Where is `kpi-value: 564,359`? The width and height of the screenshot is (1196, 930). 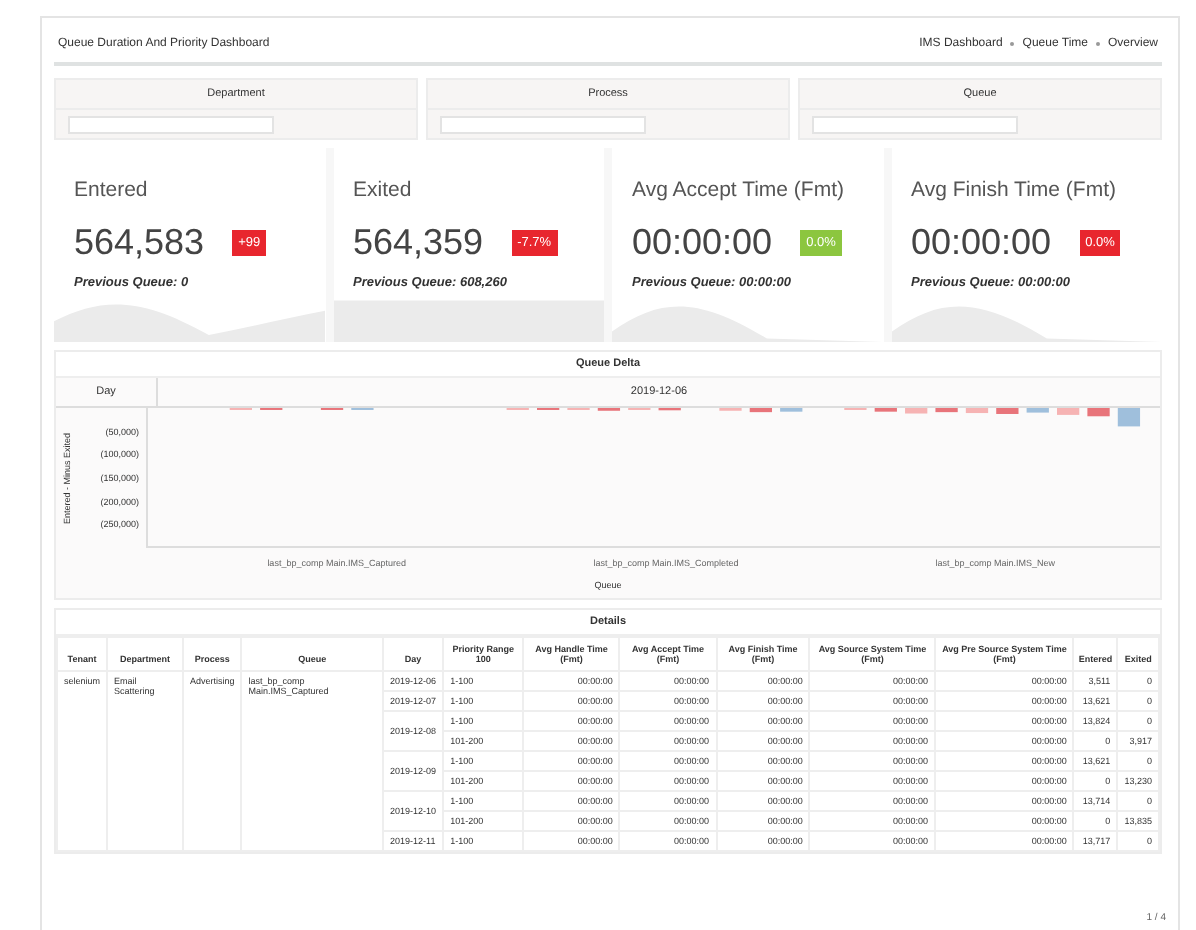 kpi-value: 564,359 is located at coordinates (418, 243).